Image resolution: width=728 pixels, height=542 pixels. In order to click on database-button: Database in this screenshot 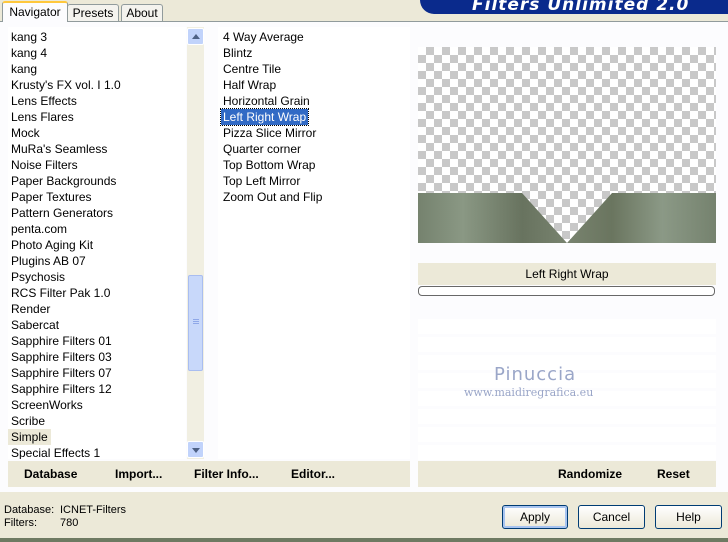, I will do `click(50, 474)`.